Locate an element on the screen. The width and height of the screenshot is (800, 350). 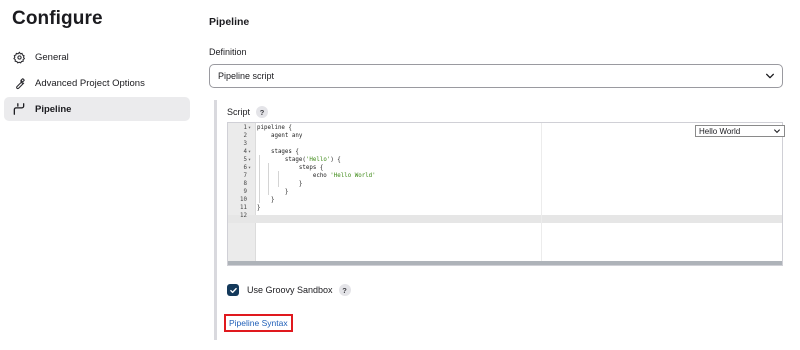
section-indent-bar is located at coordinates (215, 220).